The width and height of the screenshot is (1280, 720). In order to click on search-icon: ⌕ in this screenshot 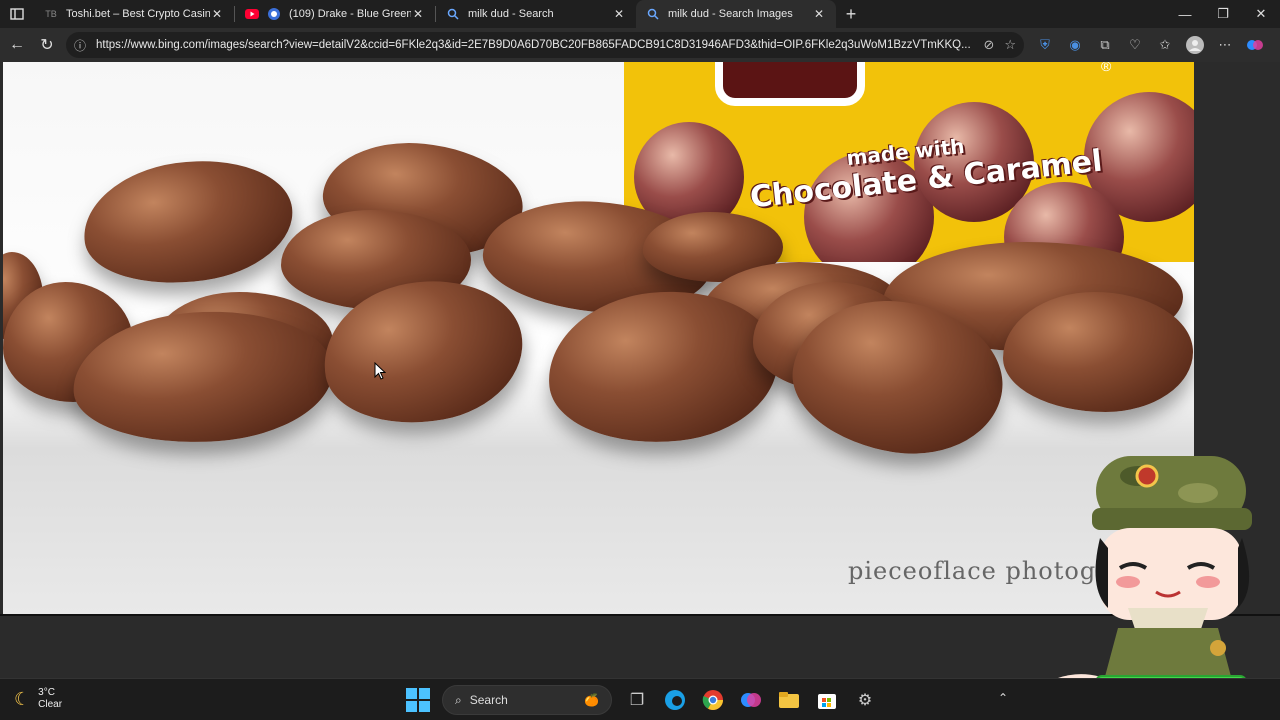, I will do `click(458, 699)`.